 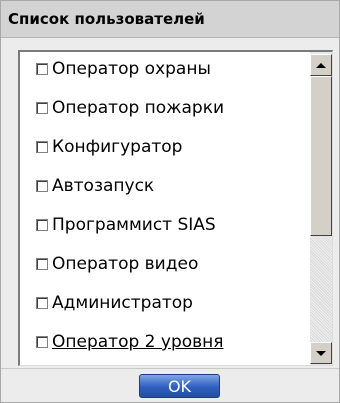 What do you see at coordinates (131, 69) in the screenshot?
I see `list-item-label: Оператор охраны` at bounding box center [131, 69].